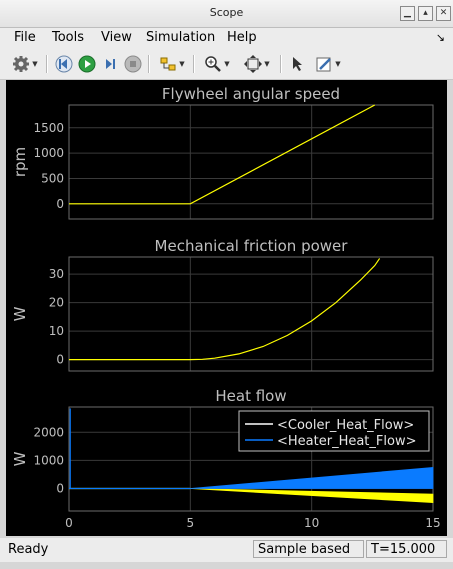 This screenshot has height=569, width=453. What do you see at coordinates (68, 37) in the screenshot?
I see `menu-tools: Tools` at bounding box center [68, 37].